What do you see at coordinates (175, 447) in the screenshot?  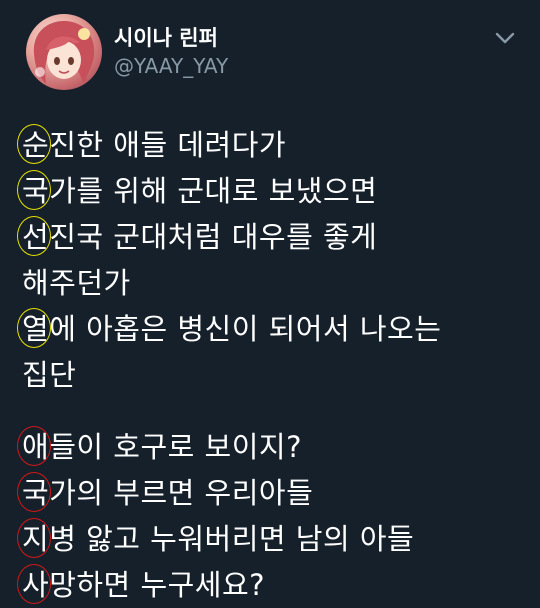 I see `line-text: 들이 호구로 보이지?` at bounding box center [175, 447].